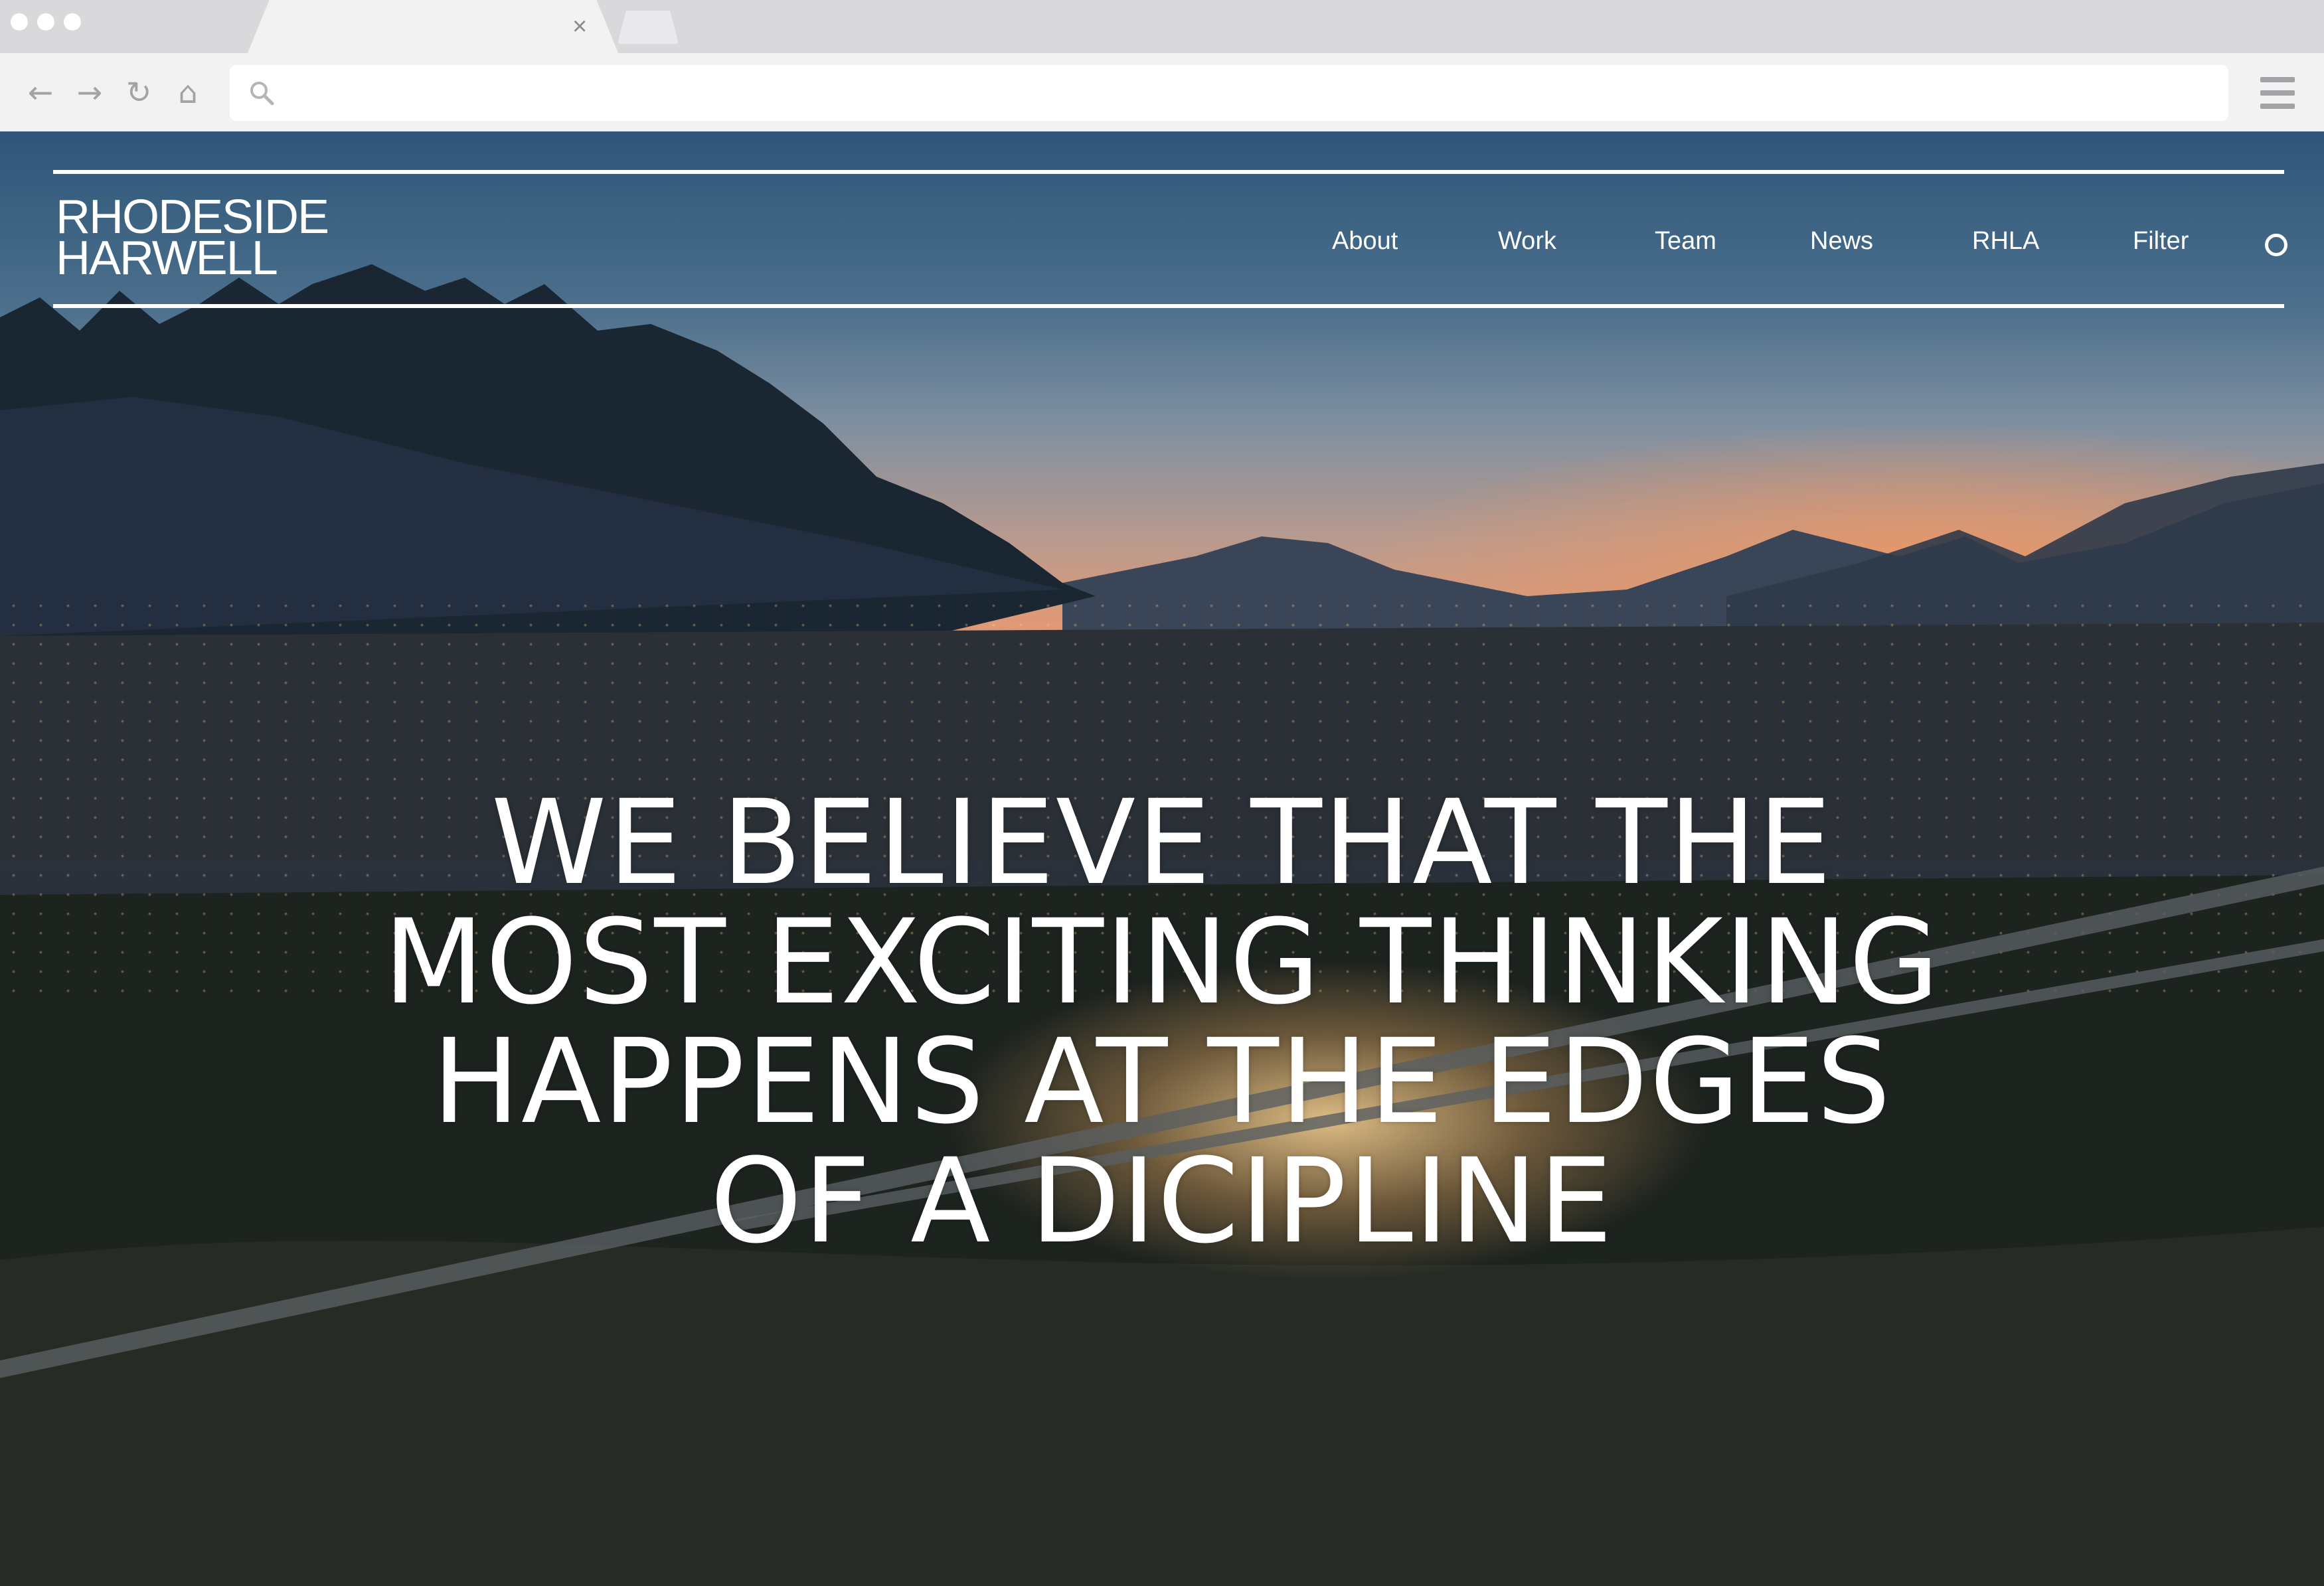 The height and width of the screenshot is (1586, 2324). What do you see at coordinates (1162, 243) in the screenshot?
I see `site-navigation: About Work Team News RHLA Filter` at bounding box center [1162, 243].